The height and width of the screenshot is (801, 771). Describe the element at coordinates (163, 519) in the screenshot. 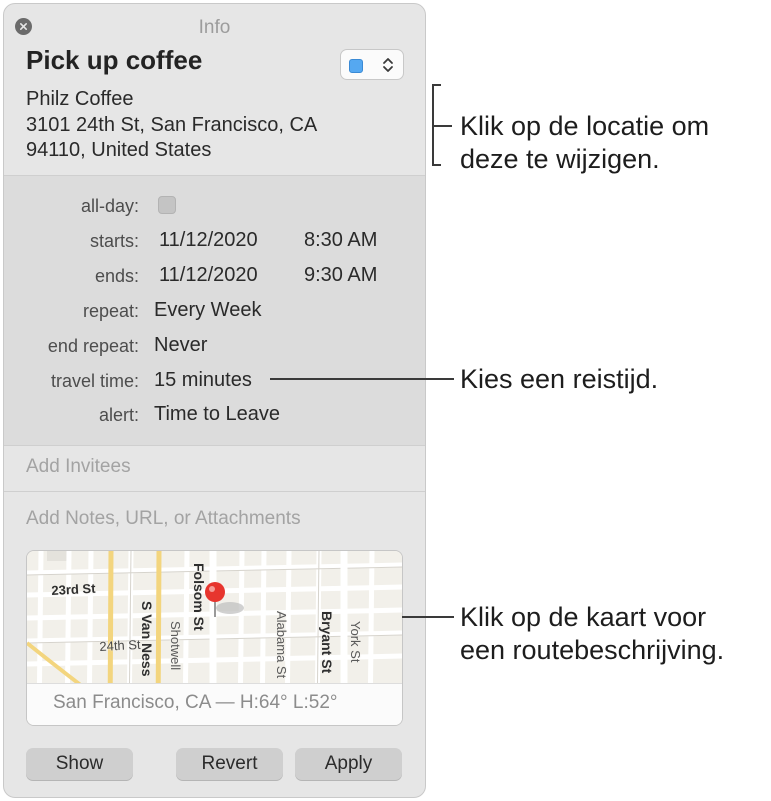

I see `add-notes-field: Add Notes, URL, or Attachments` at that location.